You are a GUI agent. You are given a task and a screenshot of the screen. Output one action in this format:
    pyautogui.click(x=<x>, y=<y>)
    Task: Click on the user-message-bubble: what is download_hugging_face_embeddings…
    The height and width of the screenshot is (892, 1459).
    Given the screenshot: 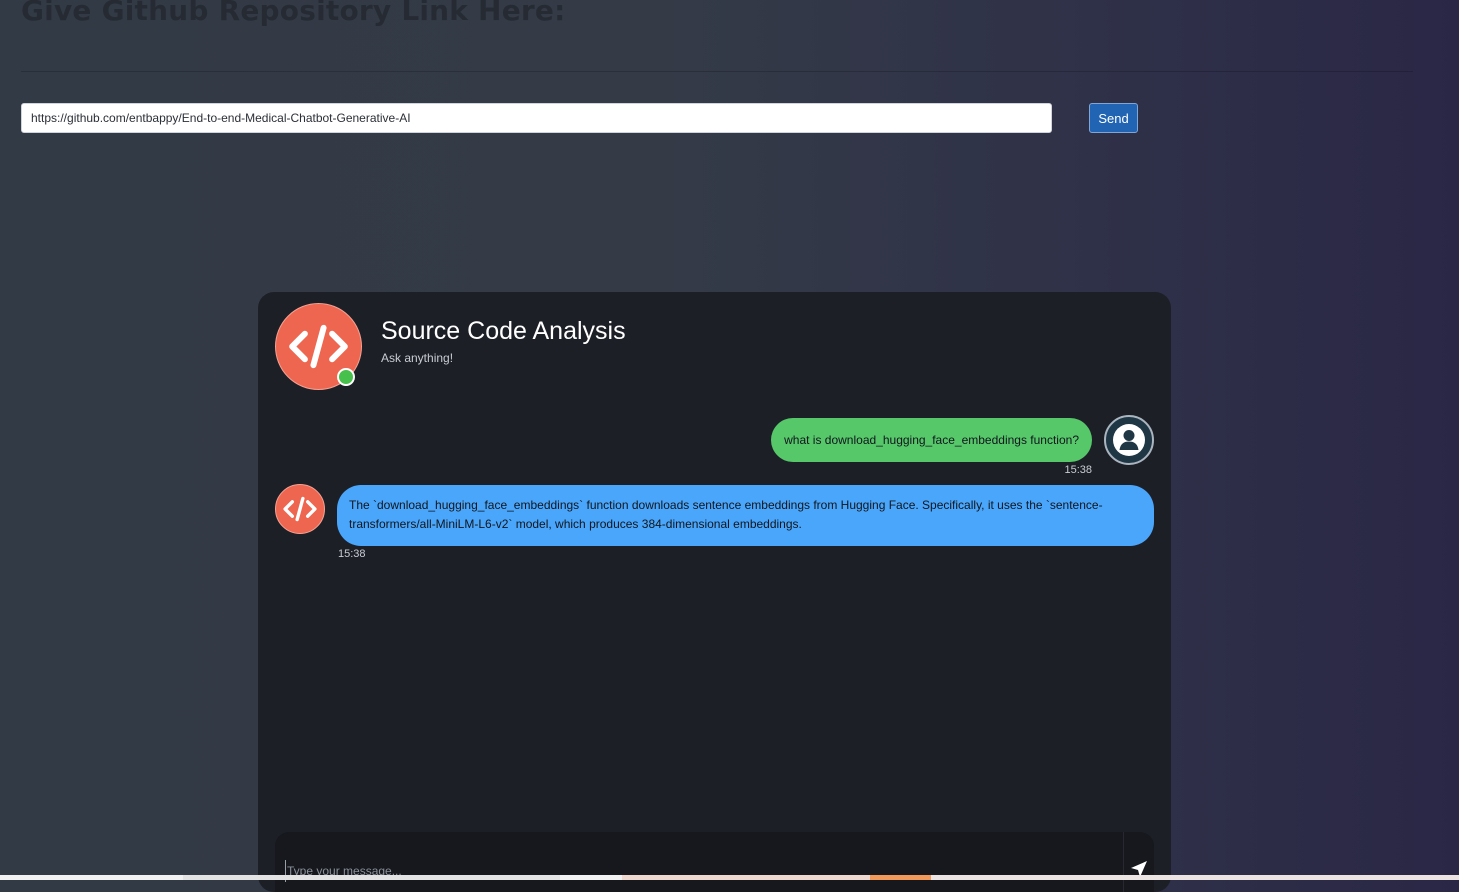 What is the action you would take?
    pyautogui.click(x=931, y=440)
    